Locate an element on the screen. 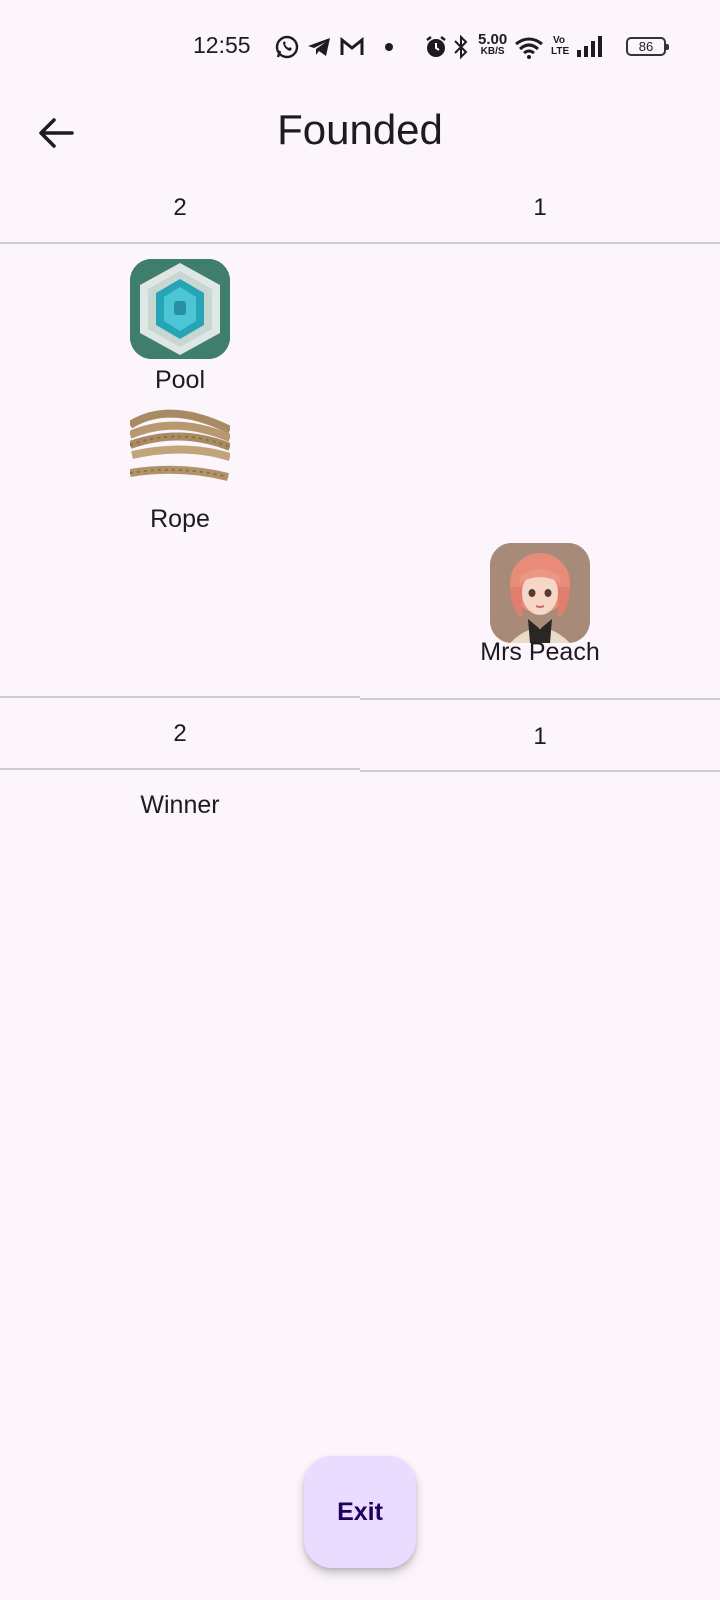 This screenshot has width=720, height=1600. bluetooth-icon is located at coordinates (461, 47).